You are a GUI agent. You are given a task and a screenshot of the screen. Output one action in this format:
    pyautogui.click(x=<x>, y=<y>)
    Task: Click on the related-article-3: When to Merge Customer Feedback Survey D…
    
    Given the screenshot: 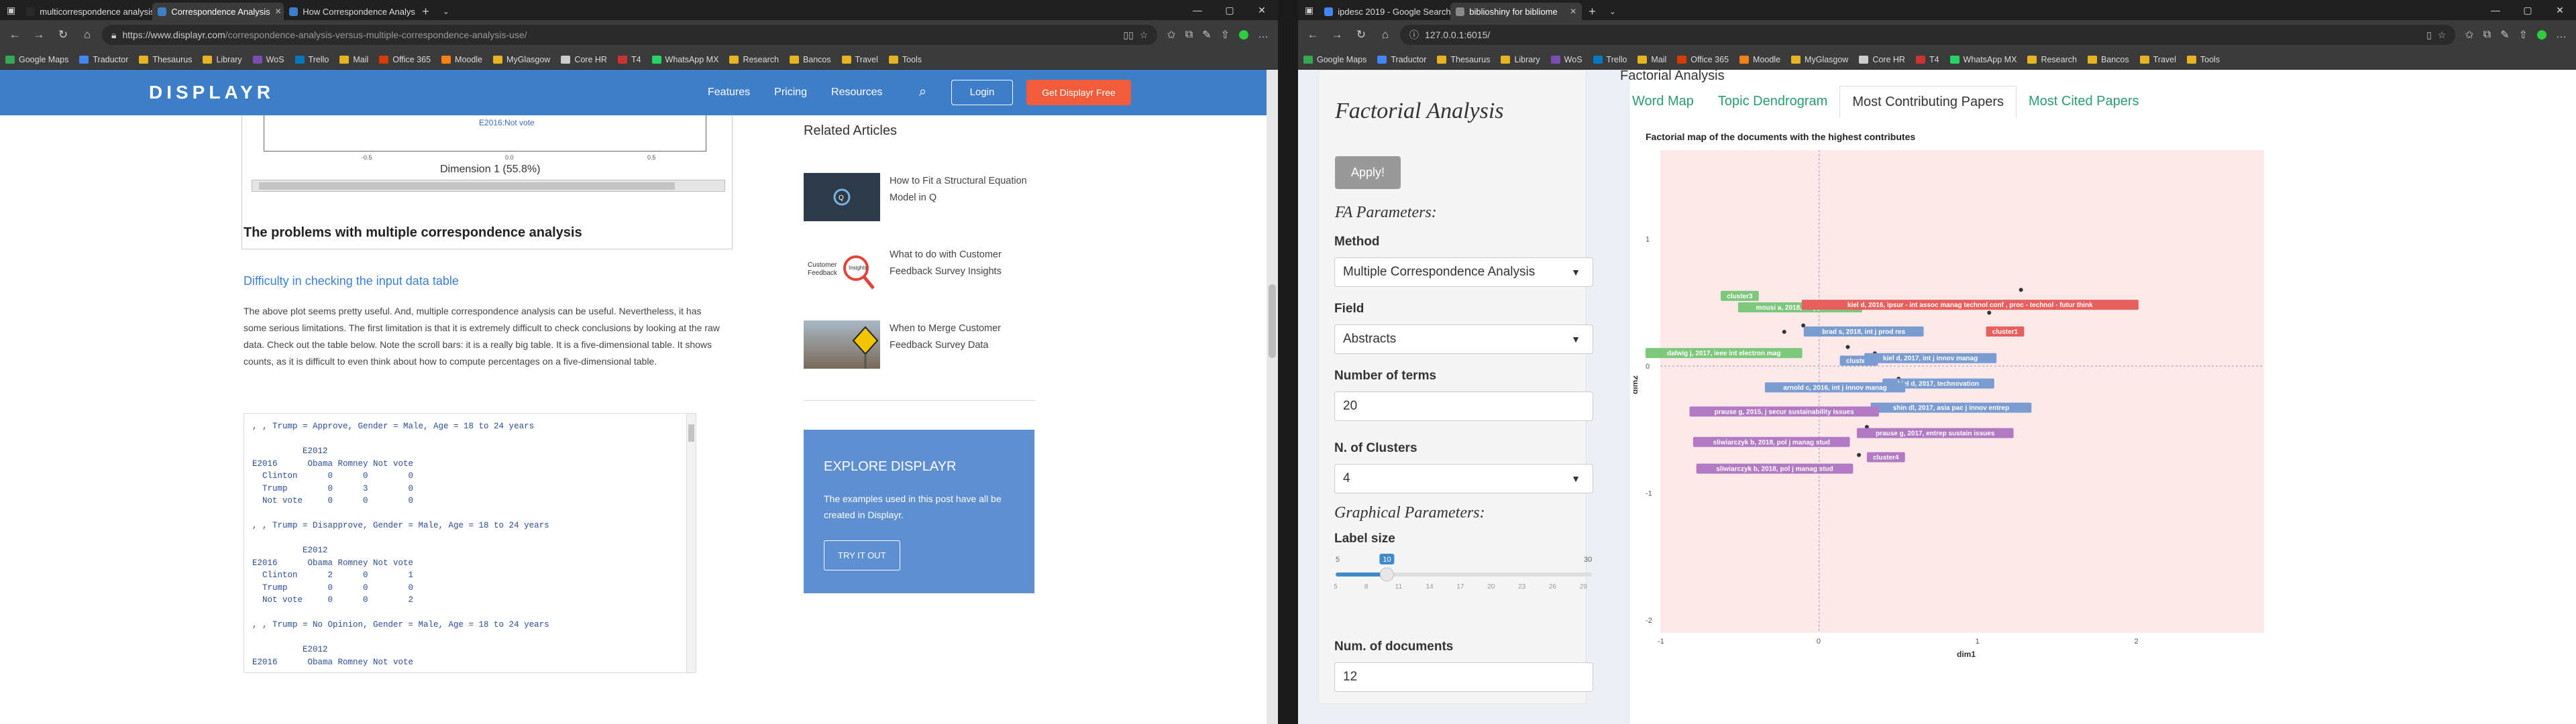 What is the action you would take?
    pyautogui.click(x=924, y=344)
    